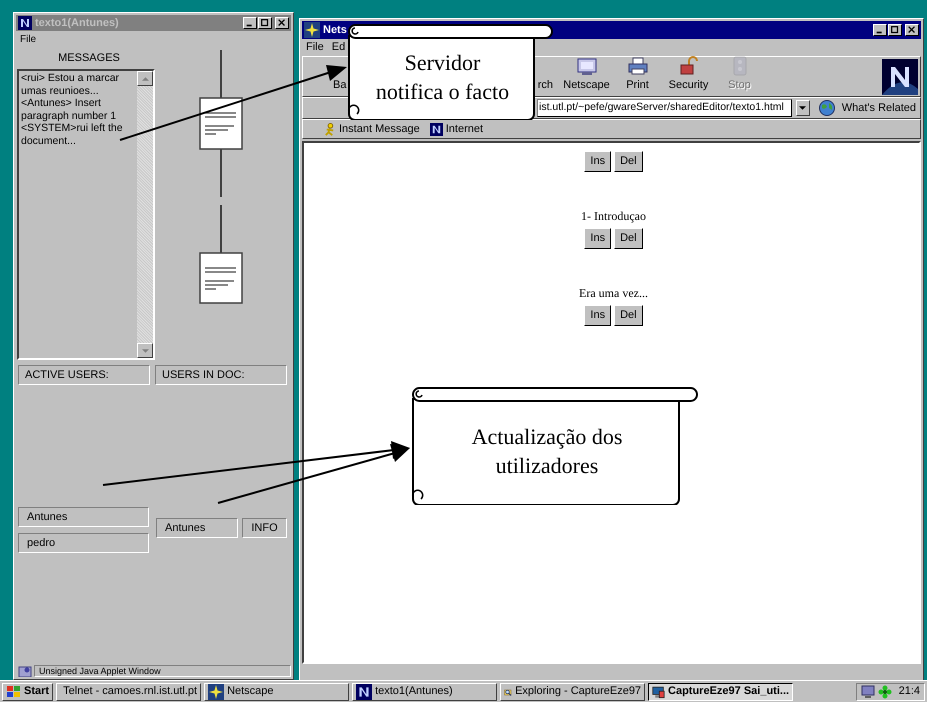 The height and width of the screenshot is (702, 927). I want to click on down-arrow-icon, so click(145, 350).